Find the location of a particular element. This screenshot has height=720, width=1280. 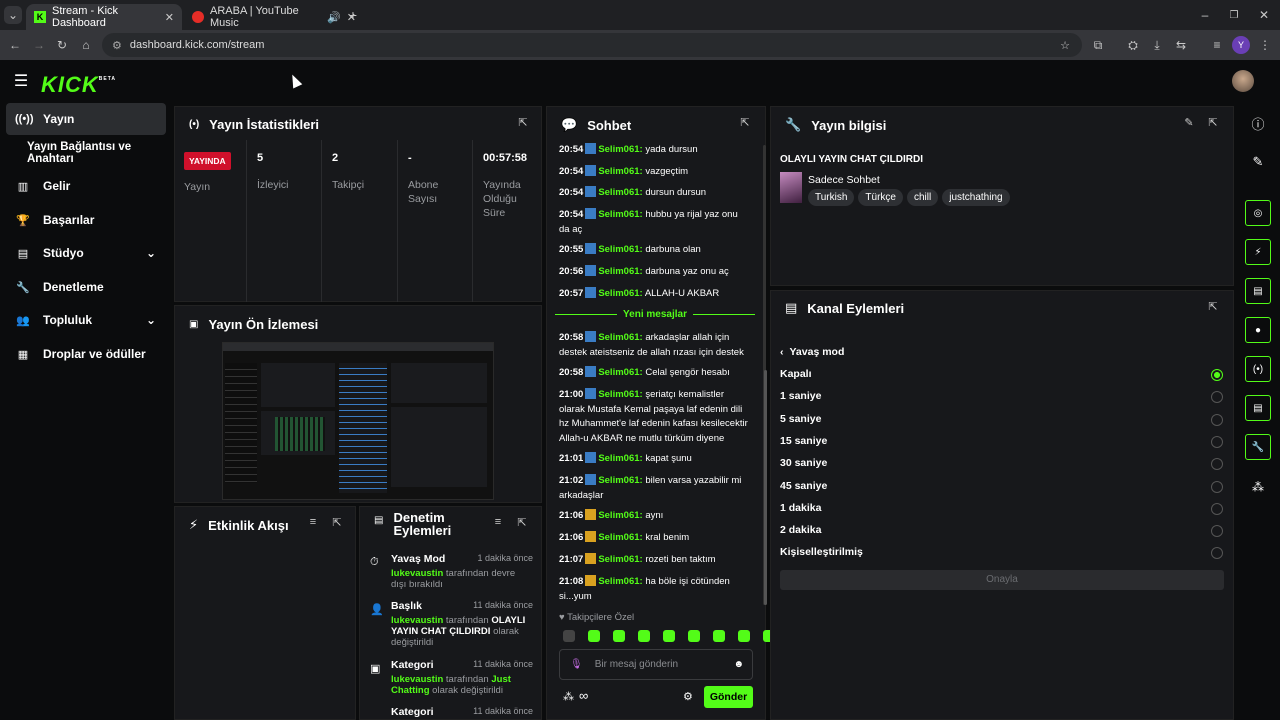

channel-scrollbar is located at coordinates (765, 487).